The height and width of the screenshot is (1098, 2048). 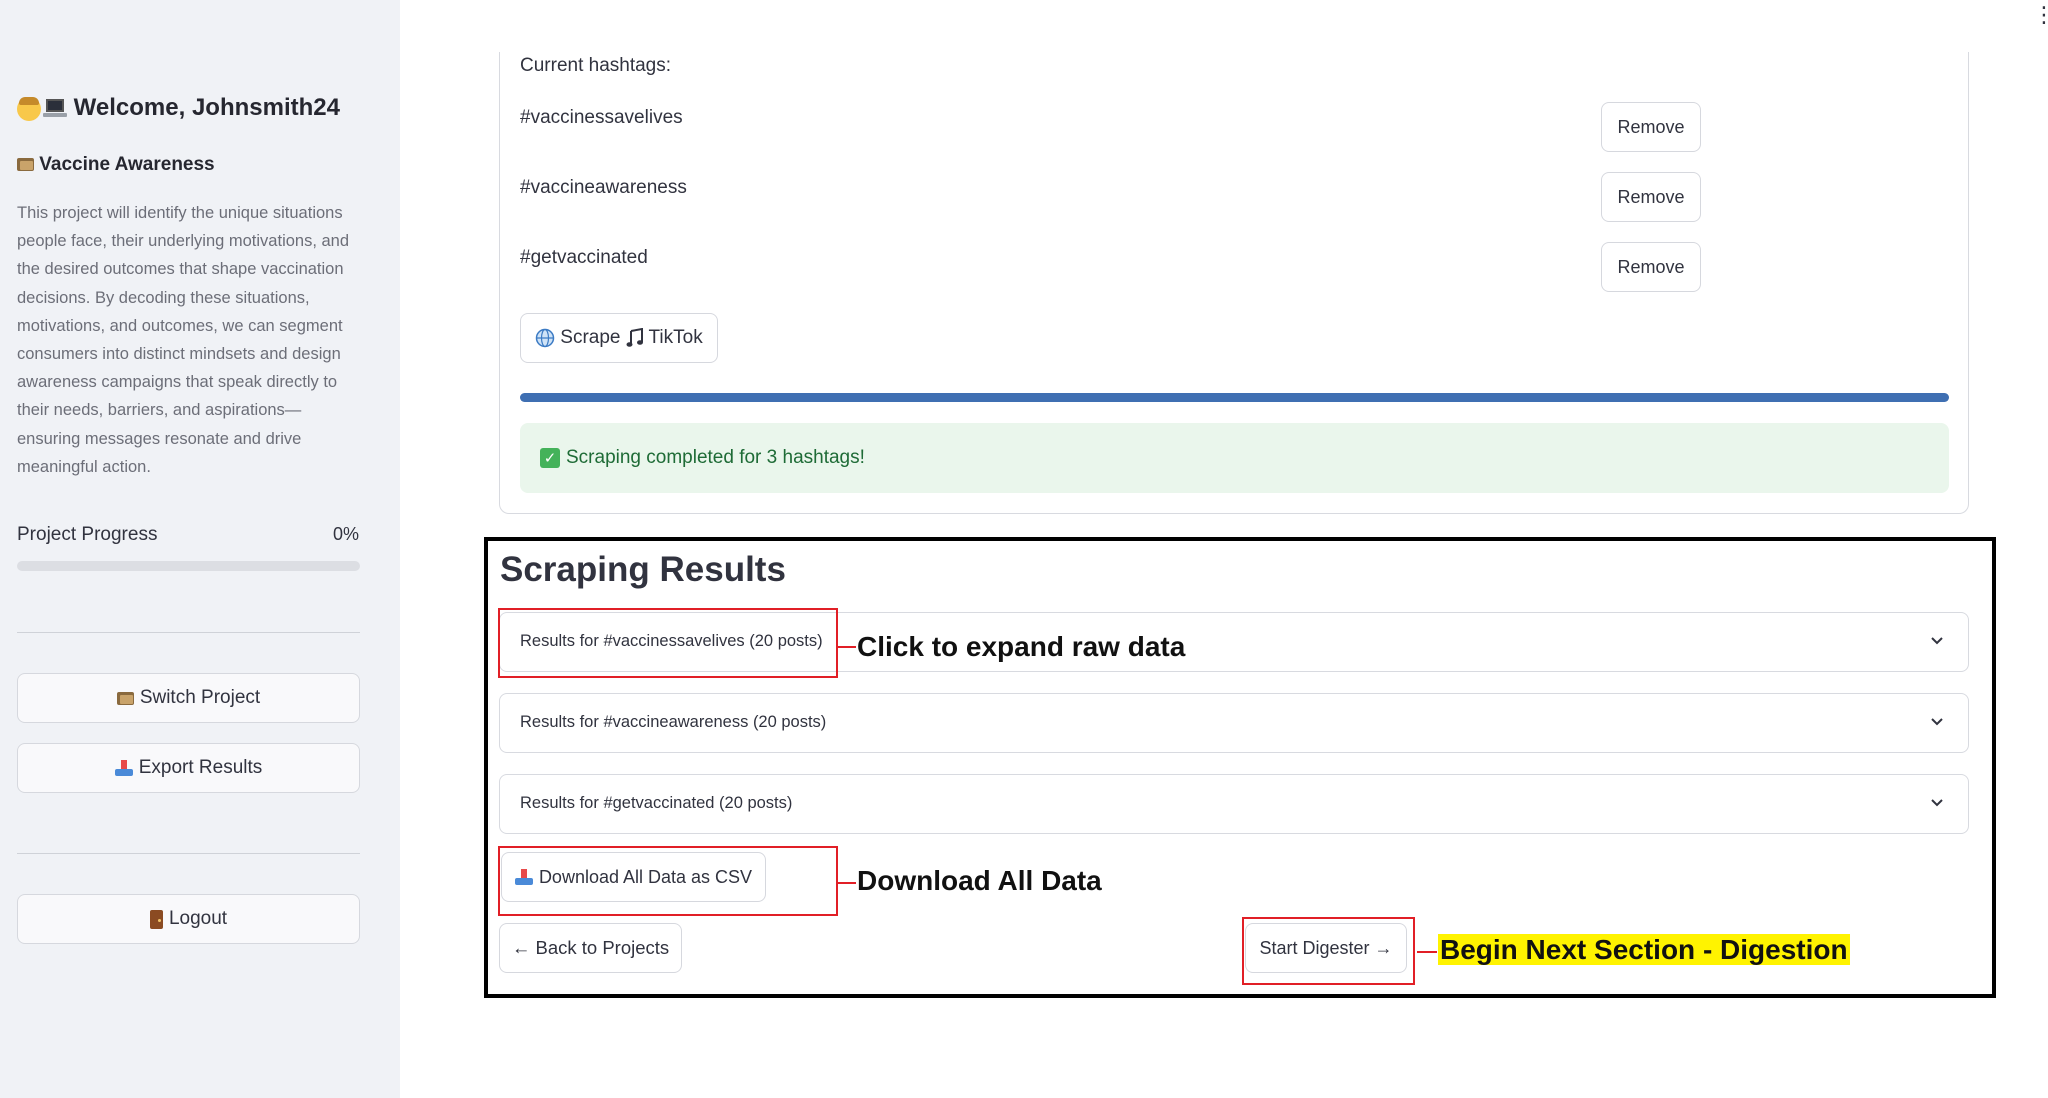 I want to click on hashtag-item: #getvaccinated, so click(x=584, y=257).